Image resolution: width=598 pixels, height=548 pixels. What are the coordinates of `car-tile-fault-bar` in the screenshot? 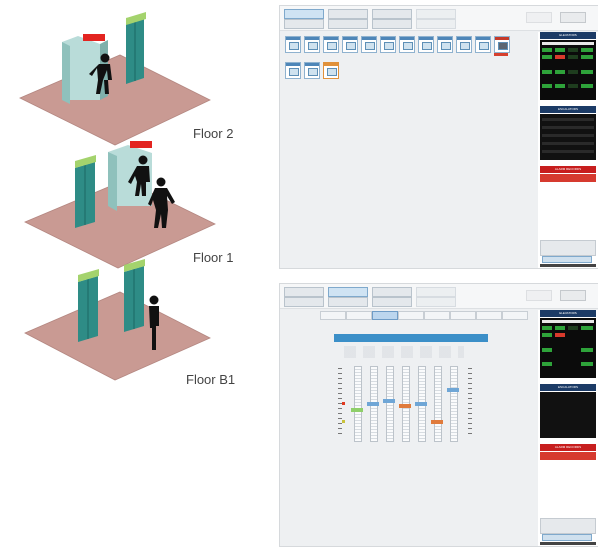 It's located at (501, 54).